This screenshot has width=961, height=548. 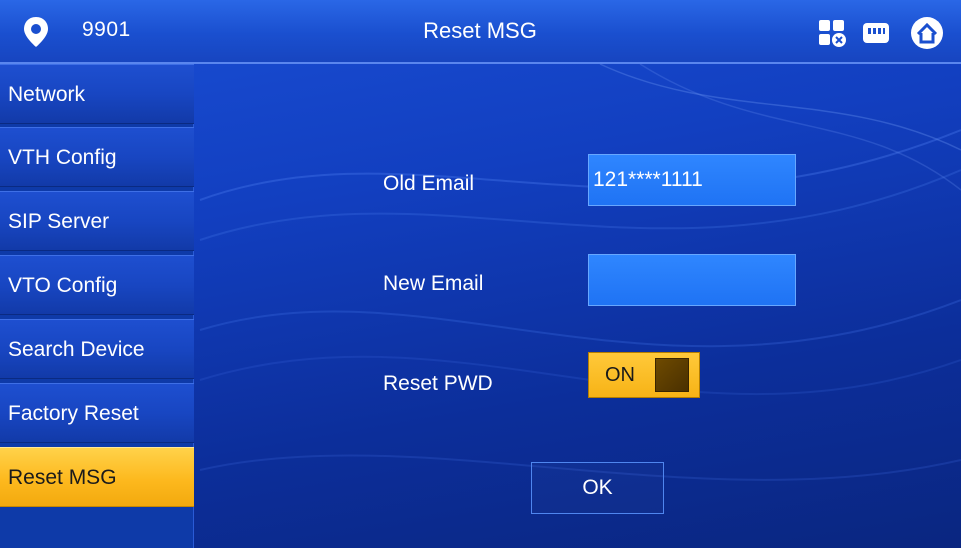 What do you see at coordinates (620, 375) in the screenshot?
I see `toggle-state-text: ON` at bounding box center [620, 375].